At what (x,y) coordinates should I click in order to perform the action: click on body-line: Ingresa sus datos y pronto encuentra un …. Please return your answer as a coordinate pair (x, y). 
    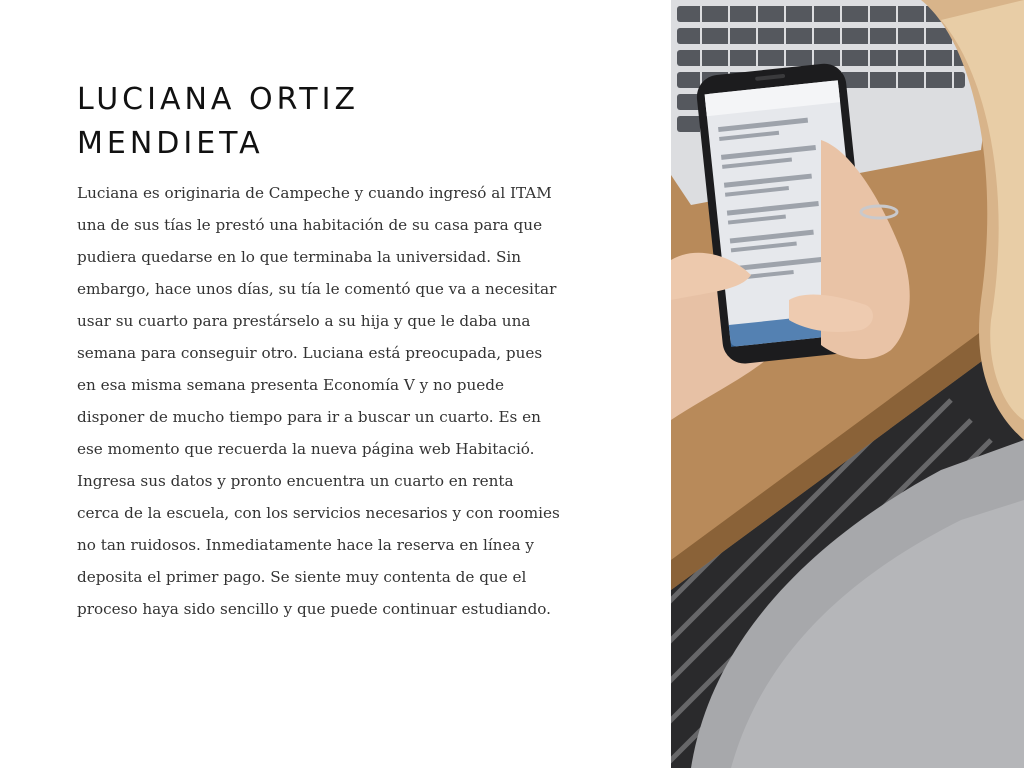
    Looking at the image, I should click on (295, 481).